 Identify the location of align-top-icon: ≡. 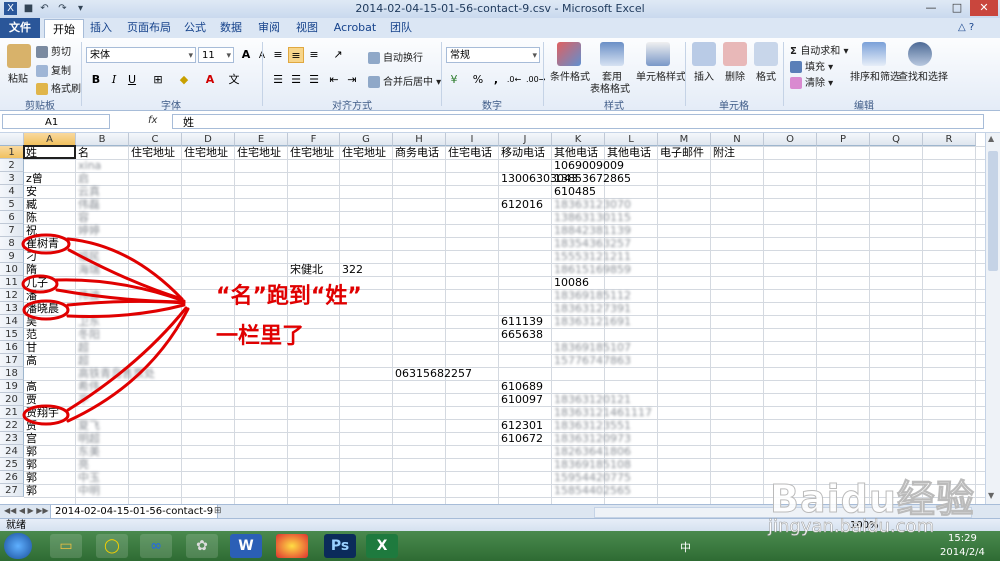
(278, 55).